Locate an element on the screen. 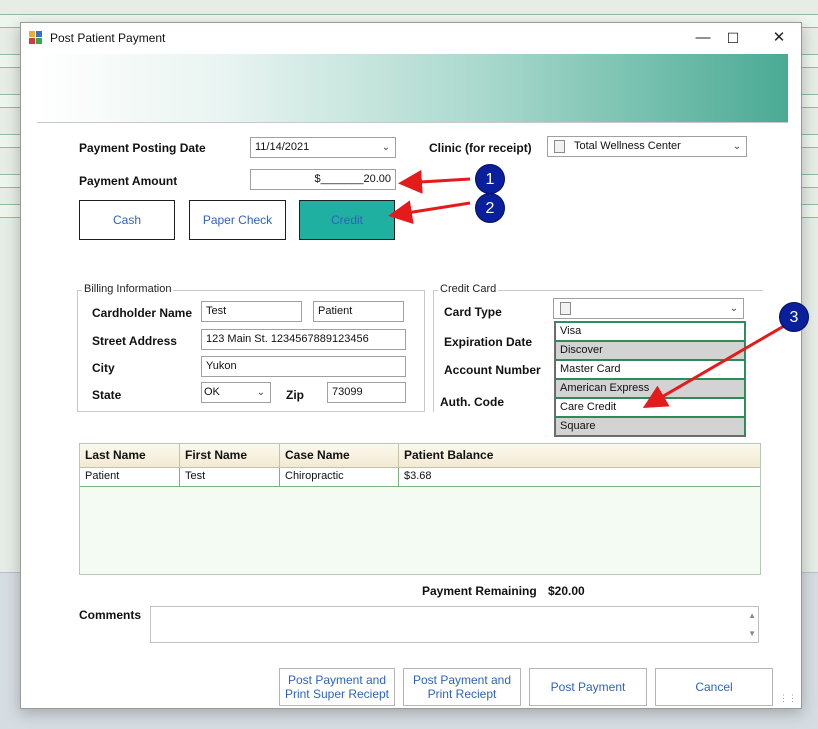 This screenshot has width=818, height=729. clinic-value: Total Wellness Center is located at coordinates (627, 146).